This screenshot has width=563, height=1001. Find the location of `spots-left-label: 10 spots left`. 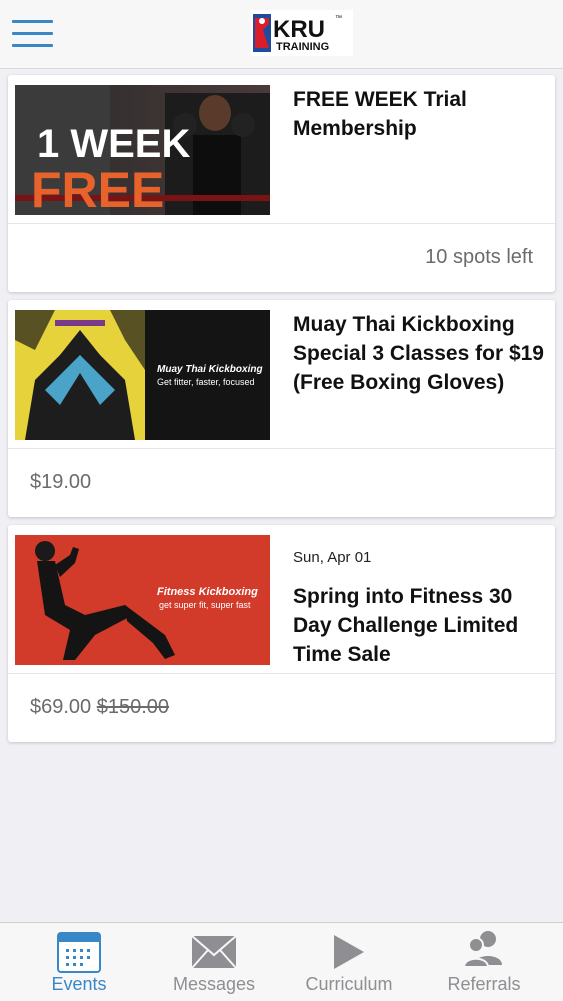

spots-left-label: 10 spots left is located at coordinates (479, 257).